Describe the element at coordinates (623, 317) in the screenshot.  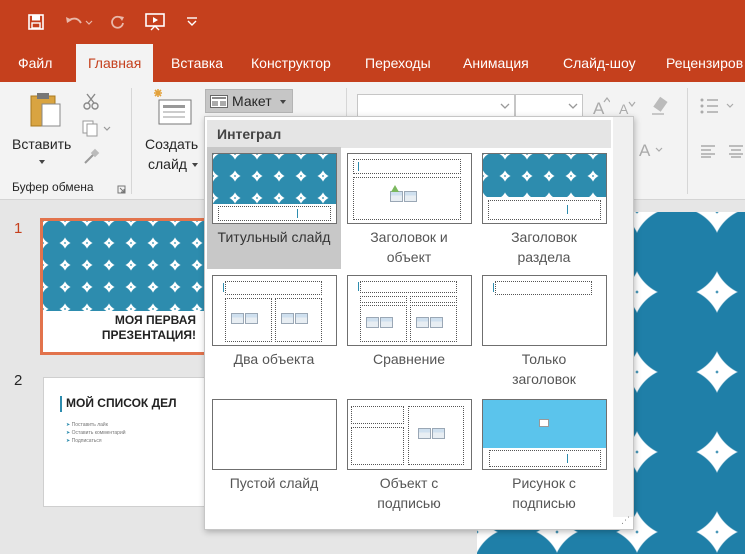
I see `gallery-scrollbar` at that location.